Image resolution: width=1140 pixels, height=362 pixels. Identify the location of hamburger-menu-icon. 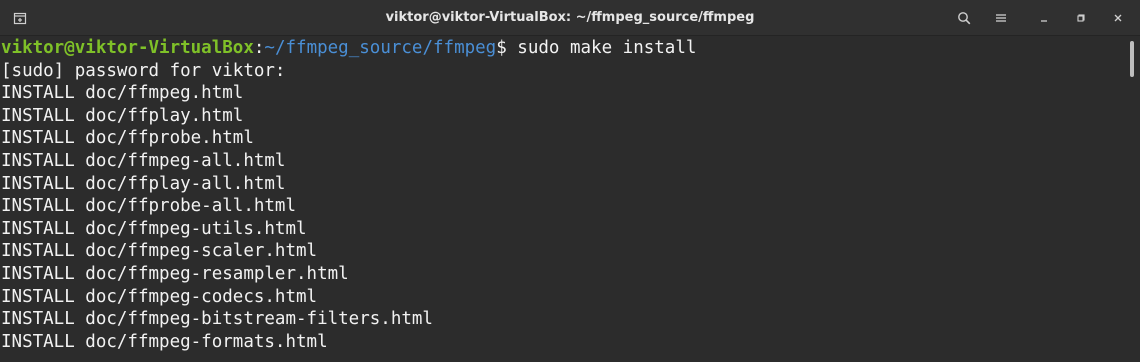
(1001, 18).